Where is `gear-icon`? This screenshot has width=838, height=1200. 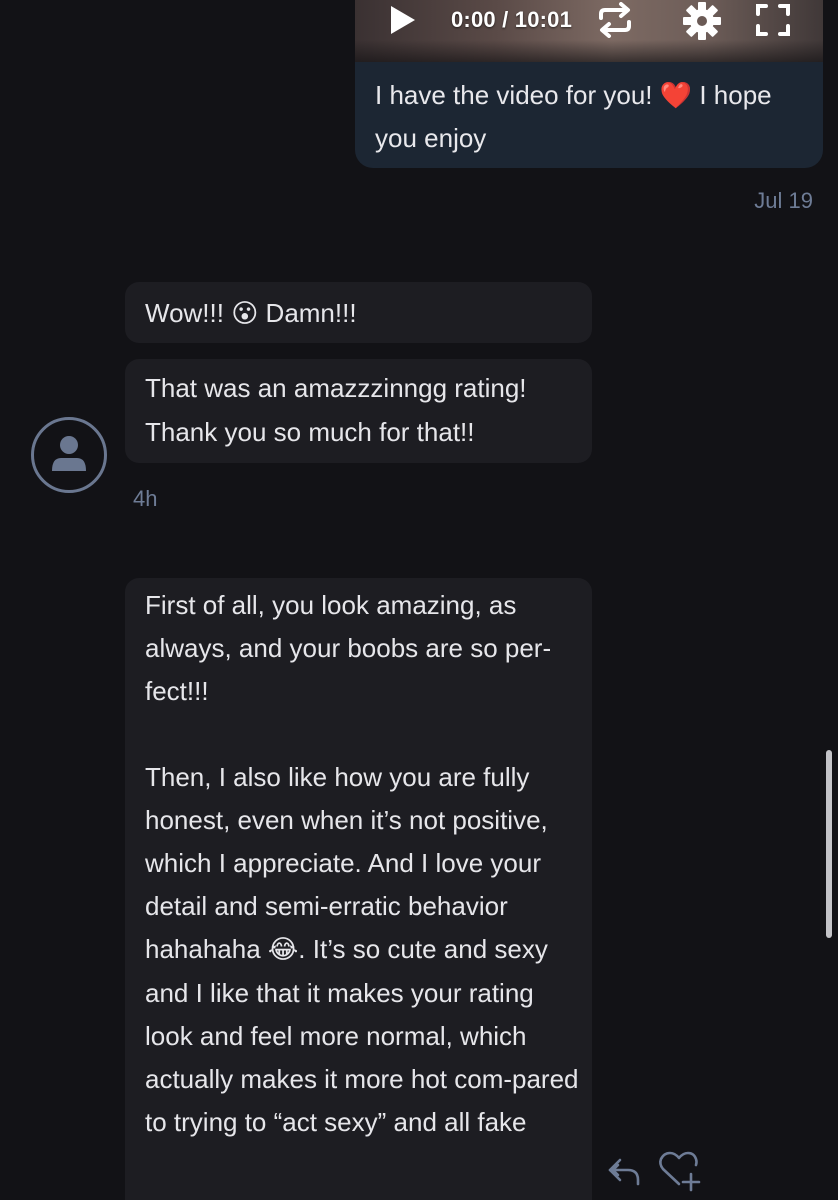 gear-icon is located at coordinates (702, 21).